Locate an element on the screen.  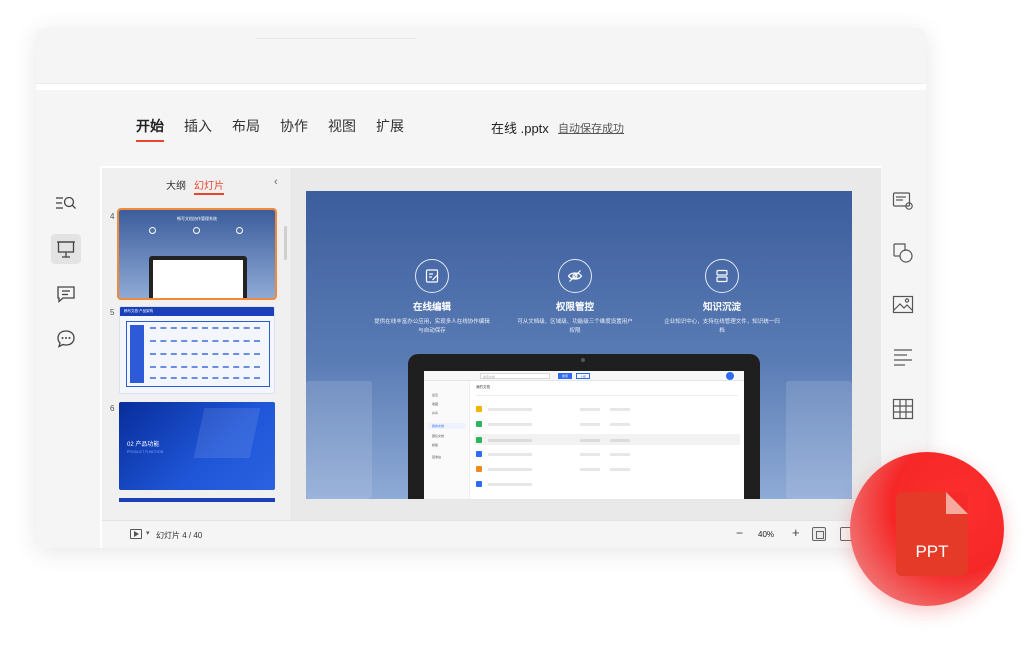
feature-online-edit: 在线编辑 提供在线丰富办公应用，实现多人在线协作编辑与自动保存 is located at coordinates (432, 297).